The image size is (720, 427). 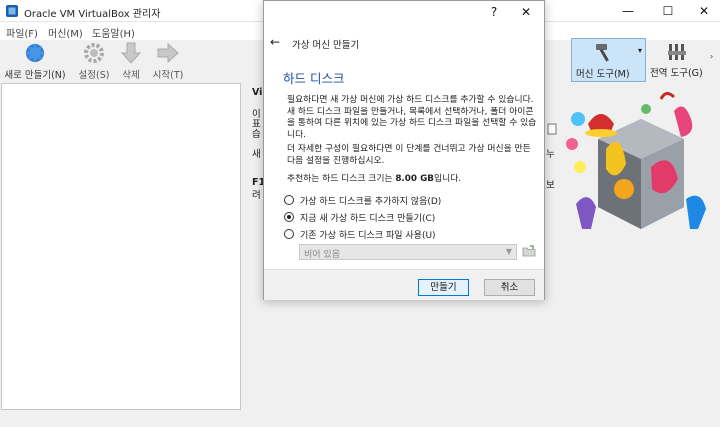 I want to click on folder-icon, so click(x=529, y=251).